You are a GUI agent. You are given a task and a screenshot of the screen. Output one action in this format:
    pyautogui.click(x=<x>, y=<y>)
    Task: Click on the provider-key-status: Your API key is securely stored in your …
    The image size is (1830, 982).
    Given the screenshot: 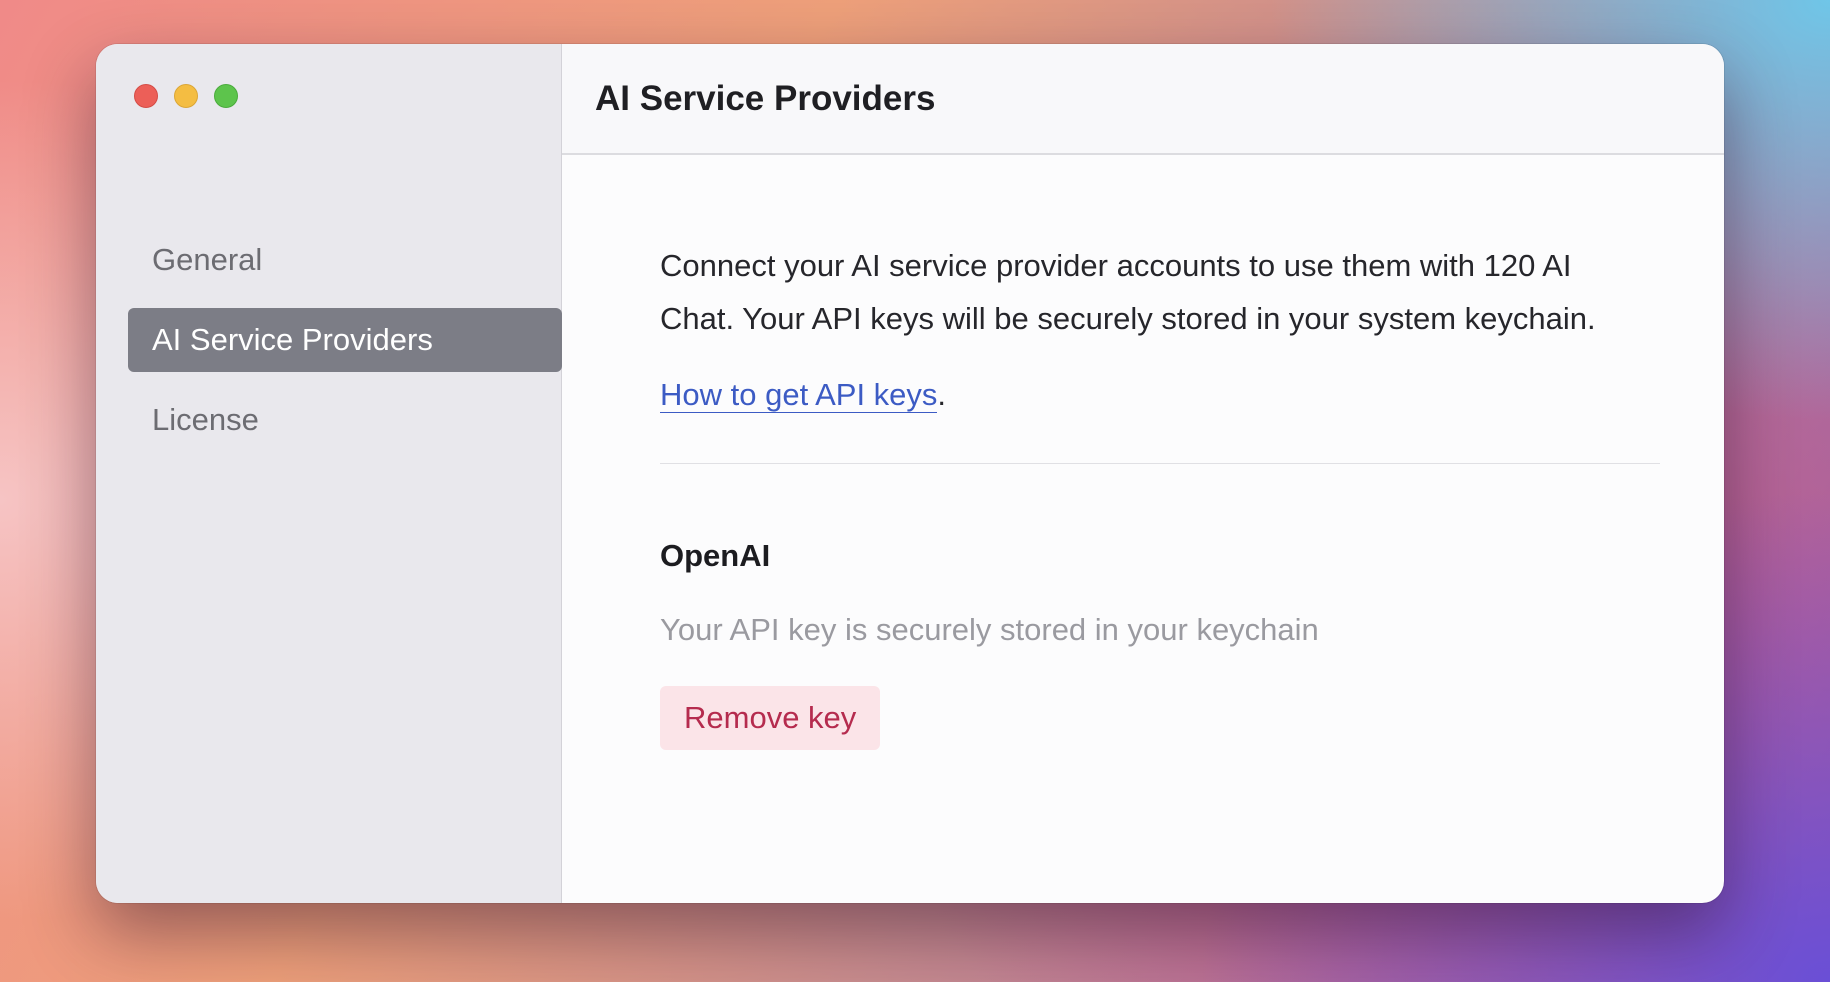 What is the action you would take?
    pyautogui.click(x=989, y=629)
    